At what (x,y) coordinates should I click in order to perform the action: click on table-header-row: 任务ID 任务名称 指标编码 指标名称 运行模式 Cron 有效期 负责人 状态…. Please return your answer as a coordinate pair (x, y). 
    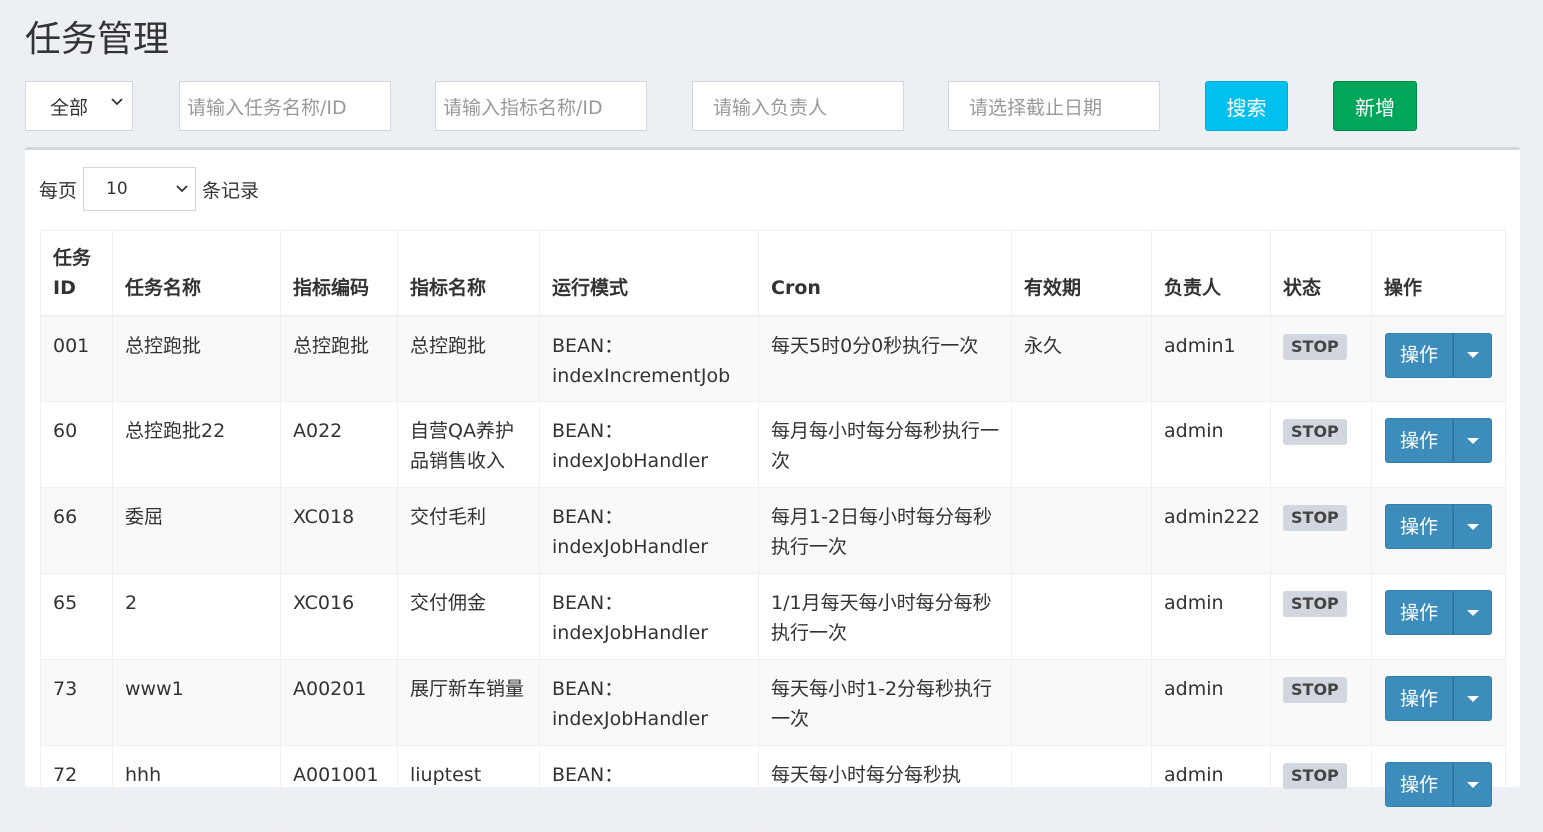
    Looking at the image, I should click on (773, 273).